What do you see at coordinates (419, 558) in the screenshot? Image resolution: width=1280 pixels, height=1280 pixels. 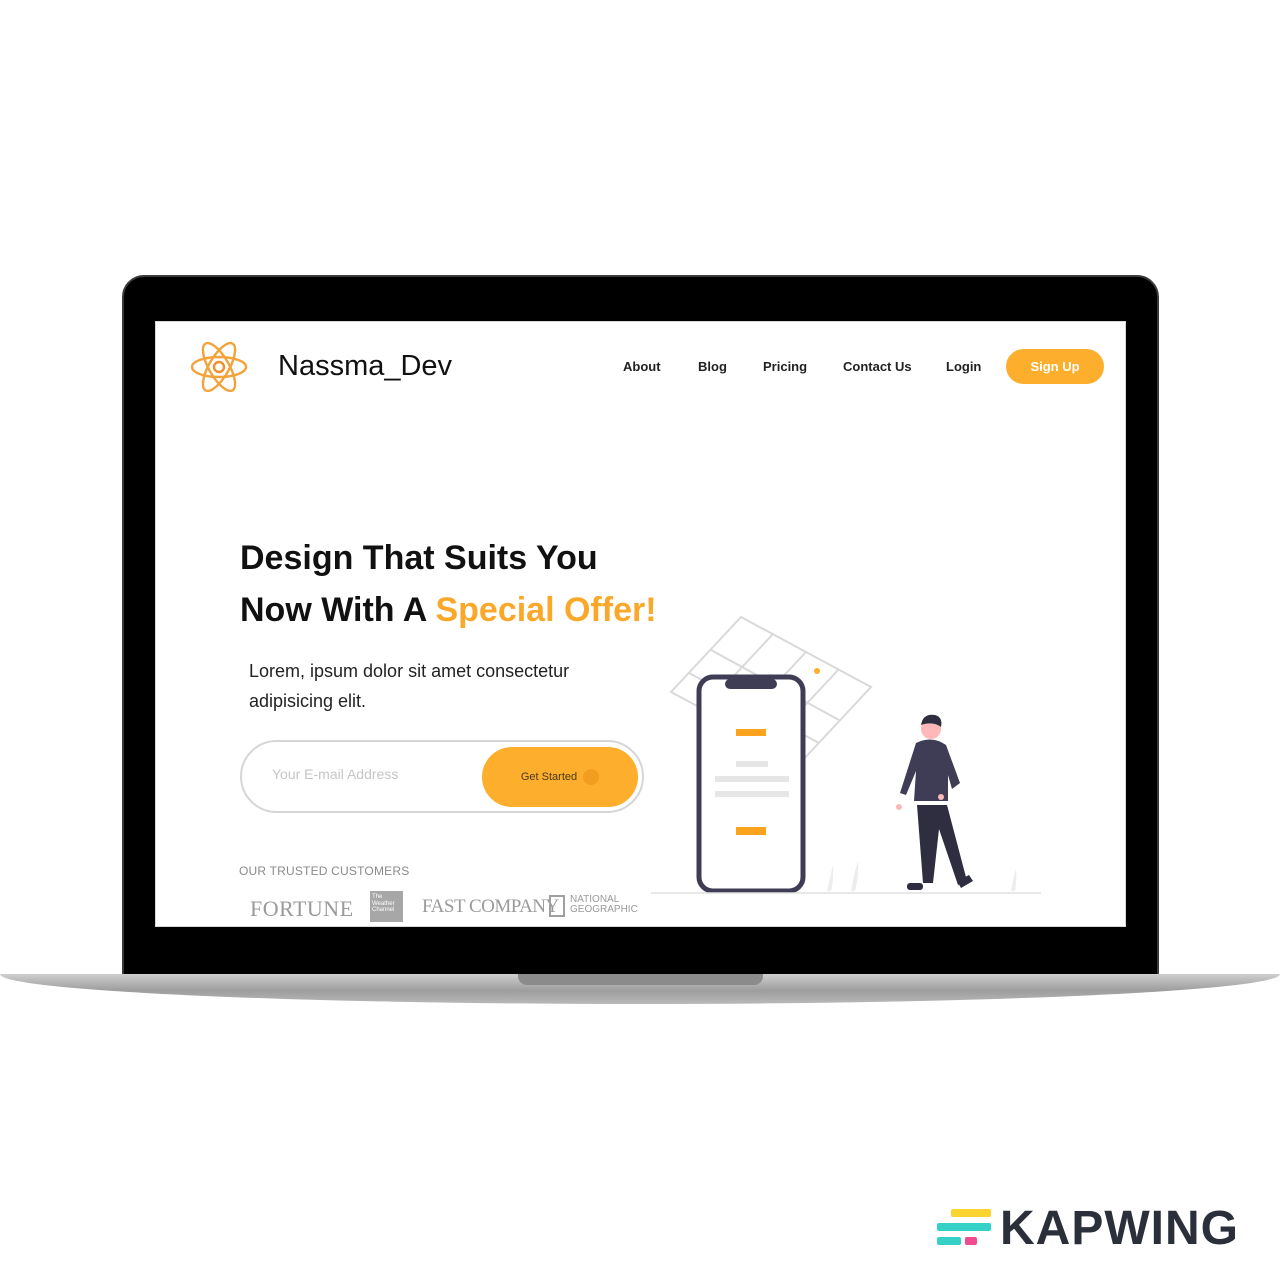 I see `headline-line-1: Design That Suits You` at bounding box center [419, 558].